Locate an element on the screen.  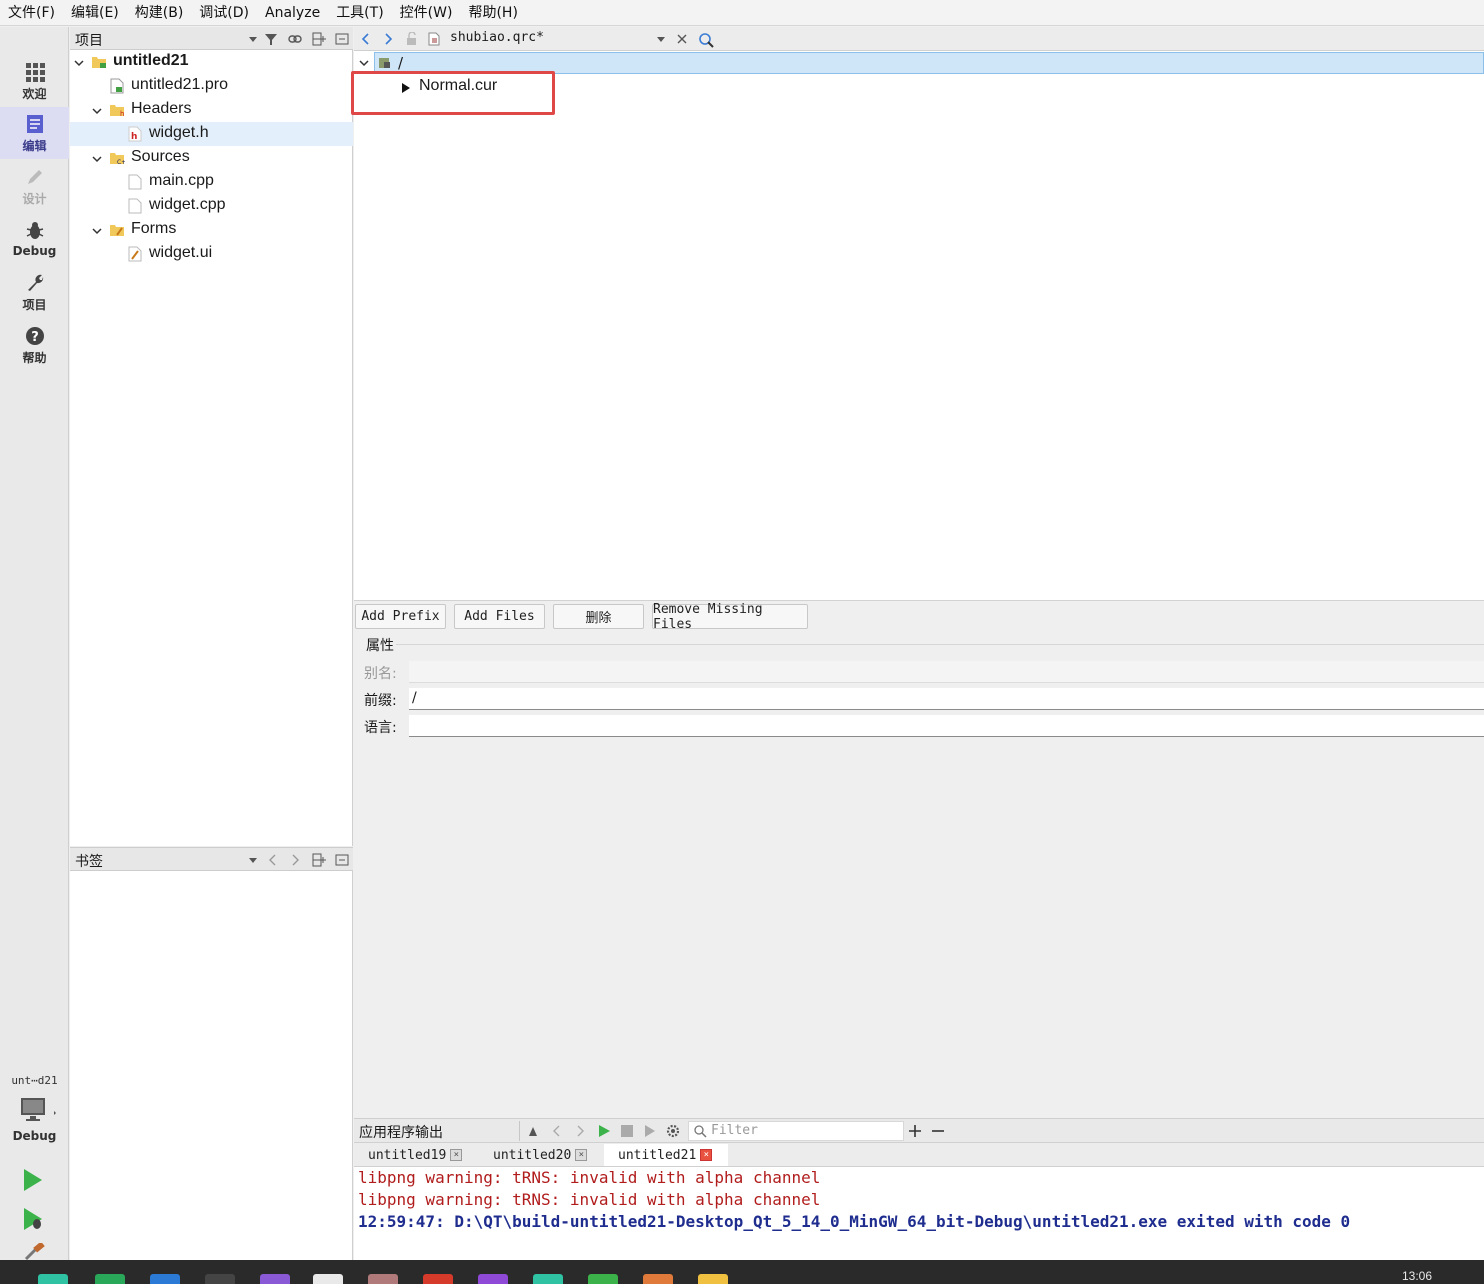
menu-tools: 工具(T) is located at coordinates (359, 13).